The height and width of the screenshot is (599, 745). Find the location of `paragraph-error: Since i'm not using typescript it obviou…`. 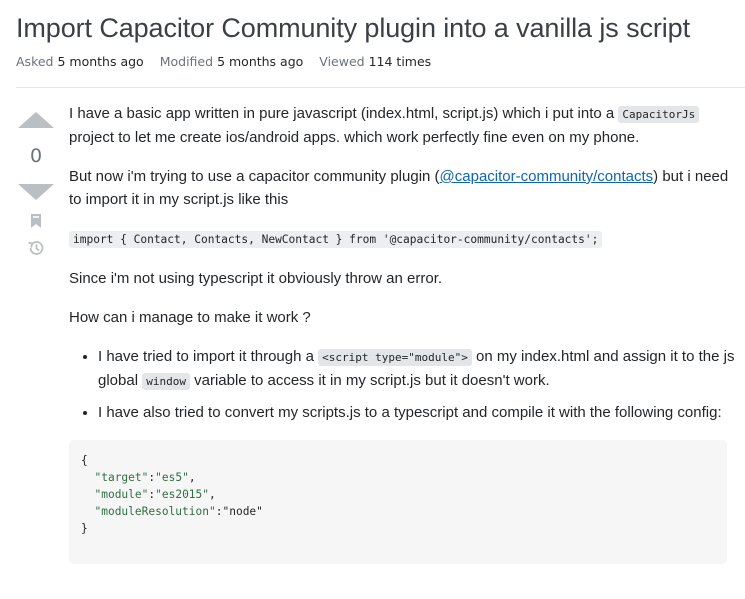

paragraph-error: Since i'm not using typescript it obviou… is located at coordinates (256, 278).